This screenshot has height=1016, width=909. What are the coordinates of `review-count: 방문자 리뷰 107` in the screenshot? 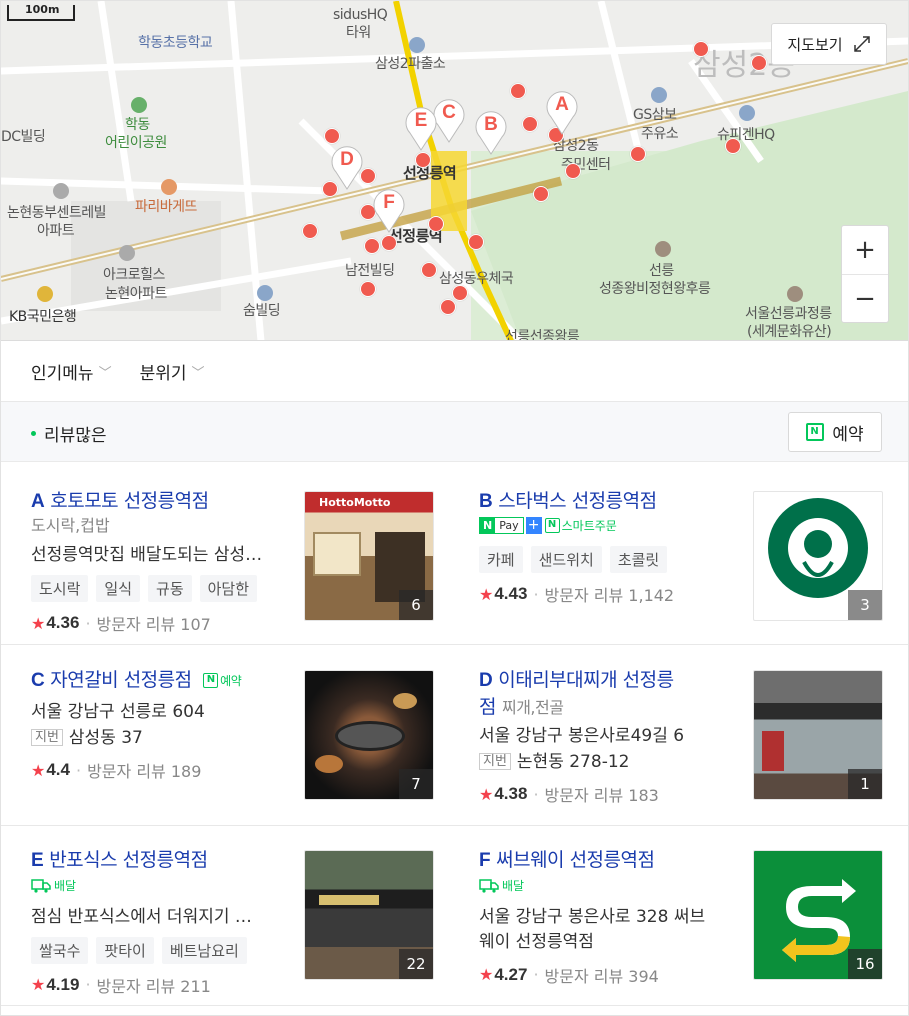 It's located at (153, 624).